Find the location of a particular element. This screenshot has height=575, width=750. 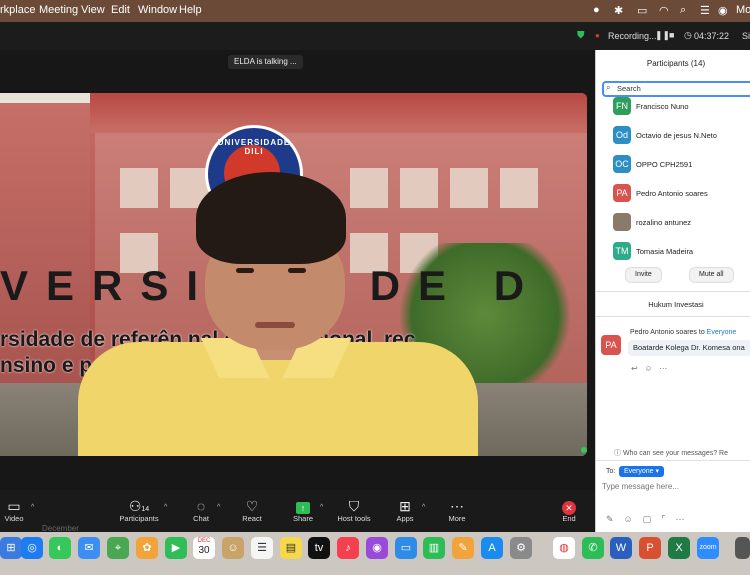

more-button: ⋯ More is located at coordinates (457, 510).